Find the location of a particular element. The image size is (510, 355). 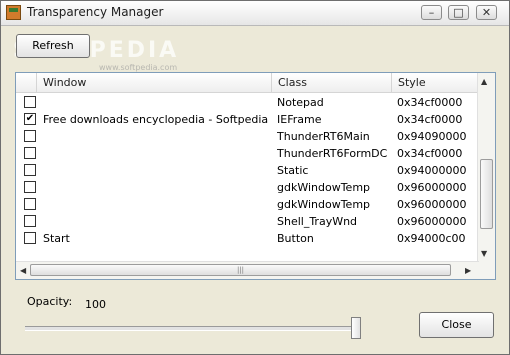

header-class: Class is located at coordinates (332, 82).